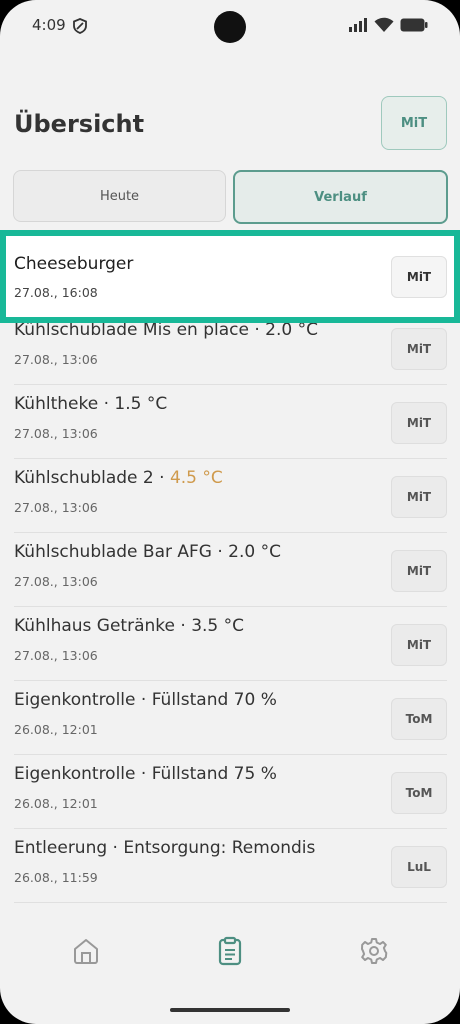 This screenshot has width=460, height=1024. Describe the element at coordinates (145, 700) in the screenshot. I see `entry-title: Eigenkontrolle · Füllstand 70 %` at that location.